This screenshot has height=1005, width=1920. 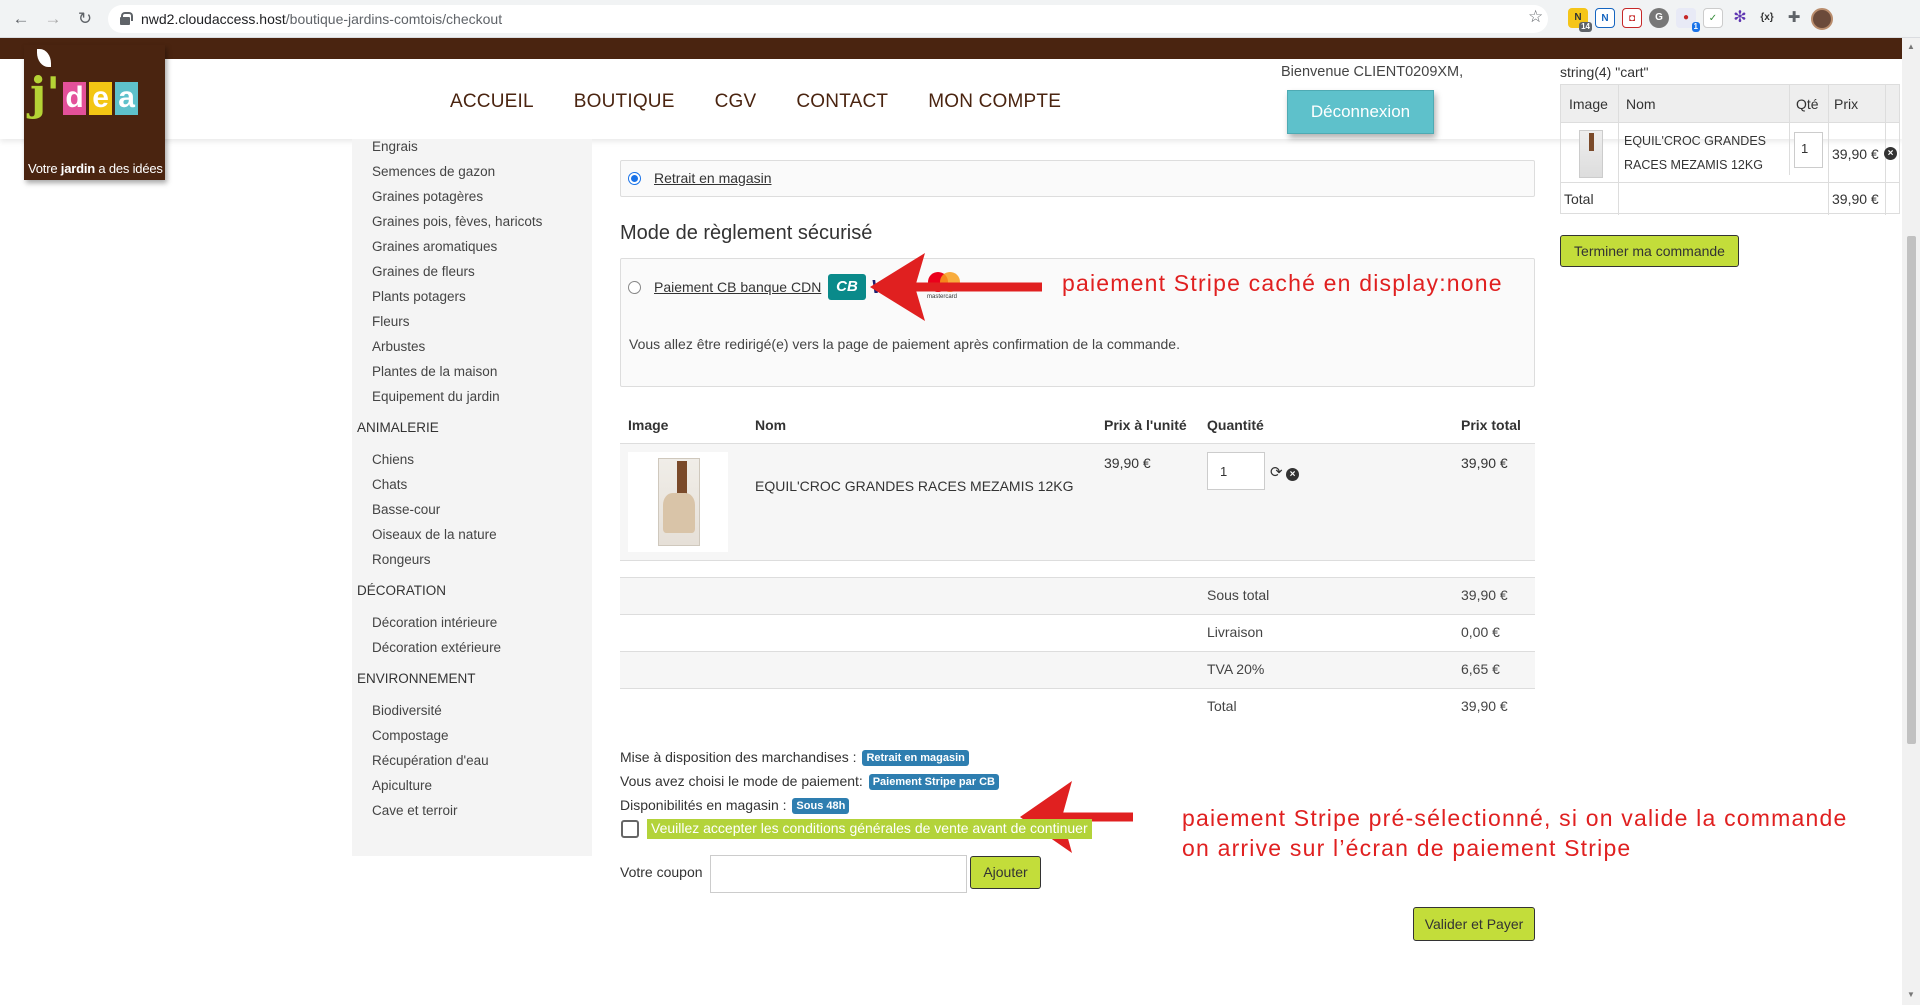 I want to click on profile-avatar, so click(x=1822, y=19).